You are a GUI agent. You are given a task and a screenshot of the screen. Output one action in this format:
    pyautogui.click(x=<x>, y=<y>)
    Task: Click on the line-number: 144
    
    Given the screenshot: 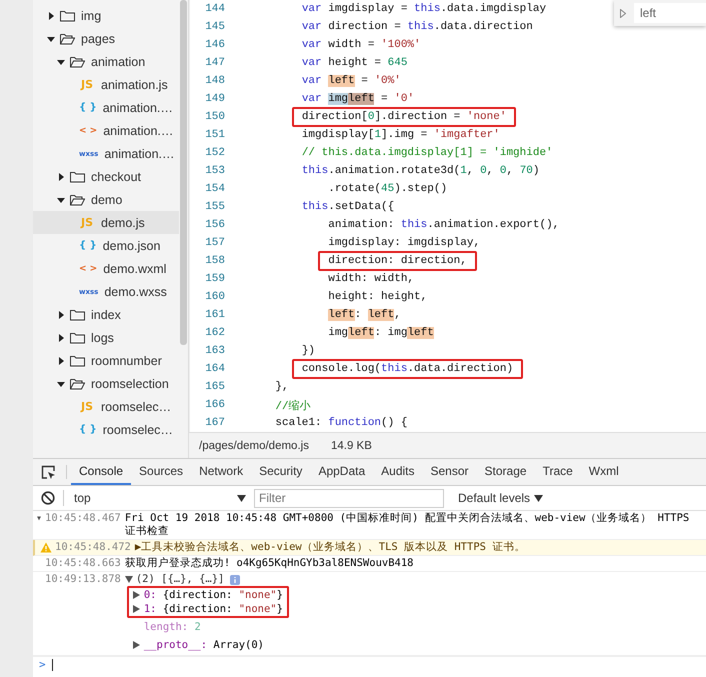 What is the action you would take?
    pyautogui.click(x=214, y=9)
    